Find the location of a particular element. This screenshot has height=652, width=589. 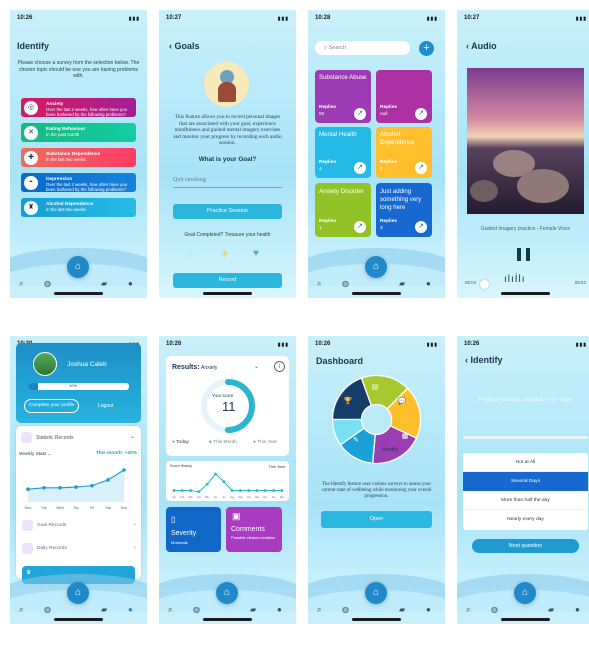

legend-year: ● This Year is located at coordinates (265, 442).